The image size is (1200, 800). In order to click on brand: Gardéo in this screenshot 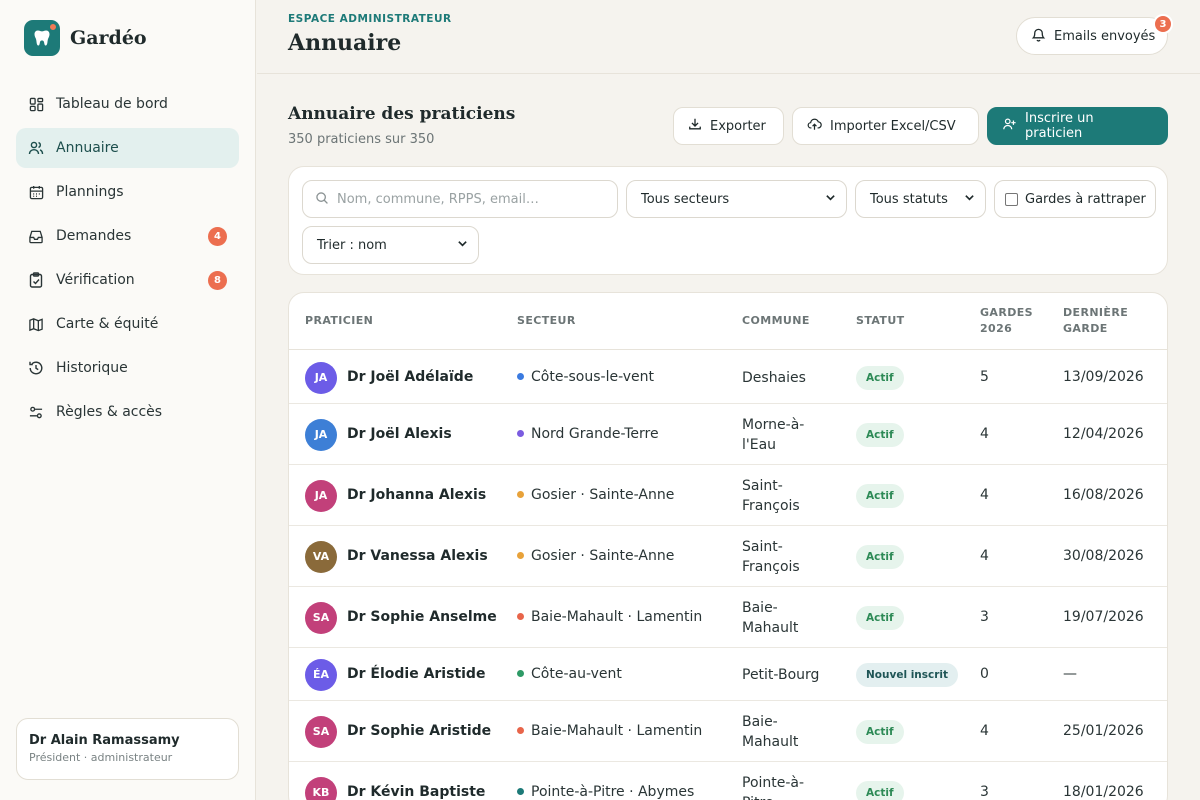, I will do `click(85, 38)`.